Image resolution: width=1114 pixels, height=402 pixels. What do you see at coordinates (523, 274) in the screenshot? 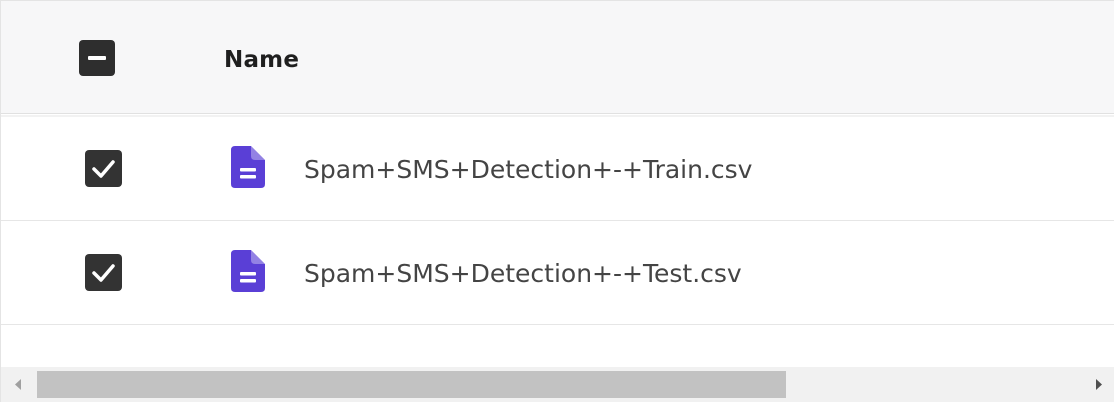
I see `file-name: Spam+SMS+Detection+-+Test.csv` at bounding box center [523, 274].